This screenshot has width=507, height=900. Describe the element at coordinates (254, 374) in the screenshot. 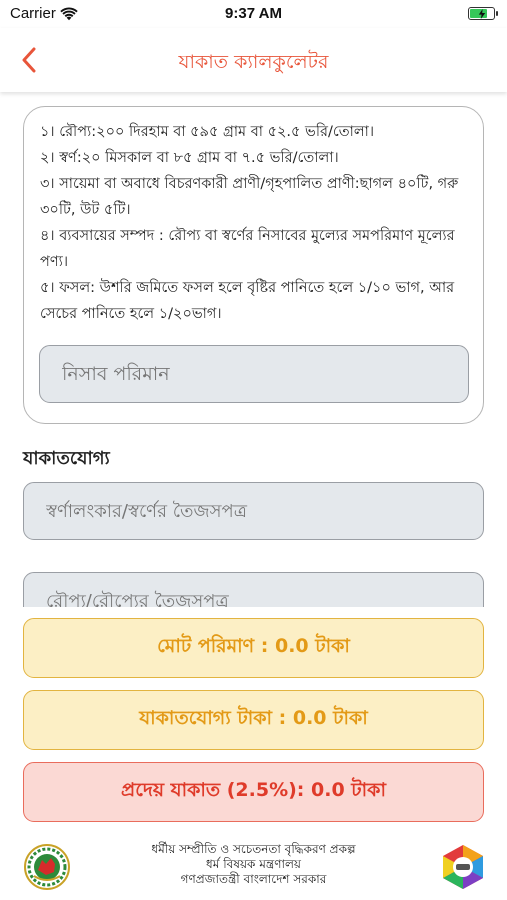

I see `nisab-amount-input` at that location.